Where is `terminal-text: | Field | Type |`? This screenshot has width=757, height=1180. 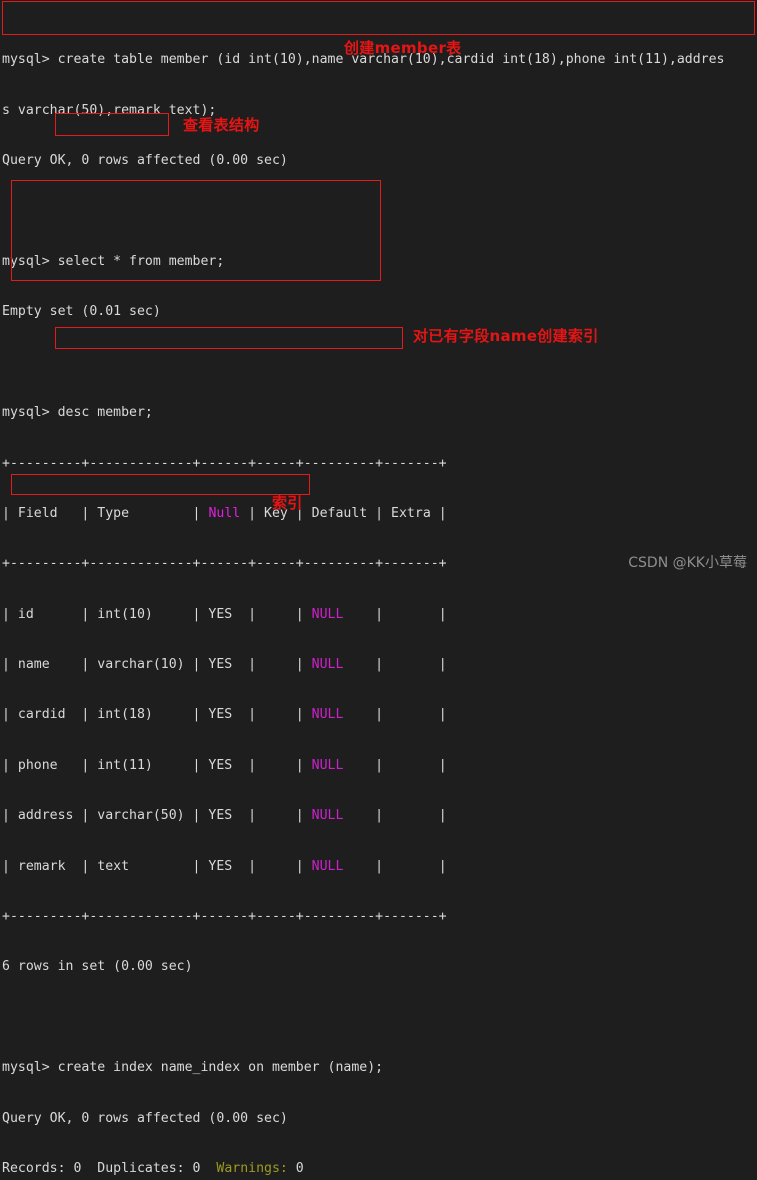
terminal-text: | Field | Type | is located at coordinates (105, 513).